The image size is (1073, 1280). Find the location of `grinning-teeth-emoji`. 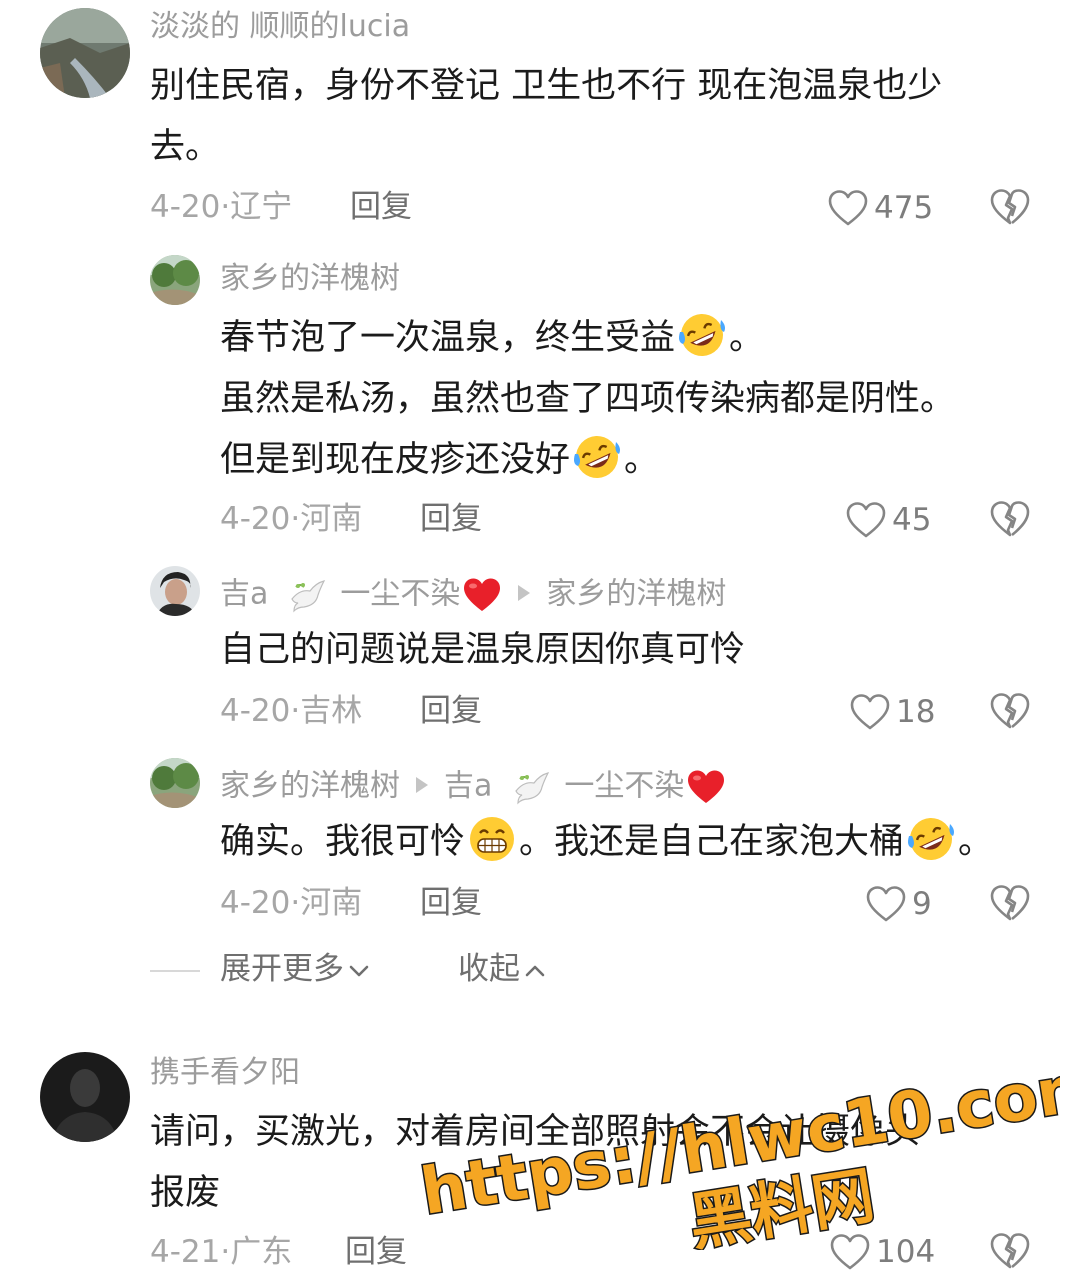

grinning-teeth-emoji is located at coordinates (492, 839).